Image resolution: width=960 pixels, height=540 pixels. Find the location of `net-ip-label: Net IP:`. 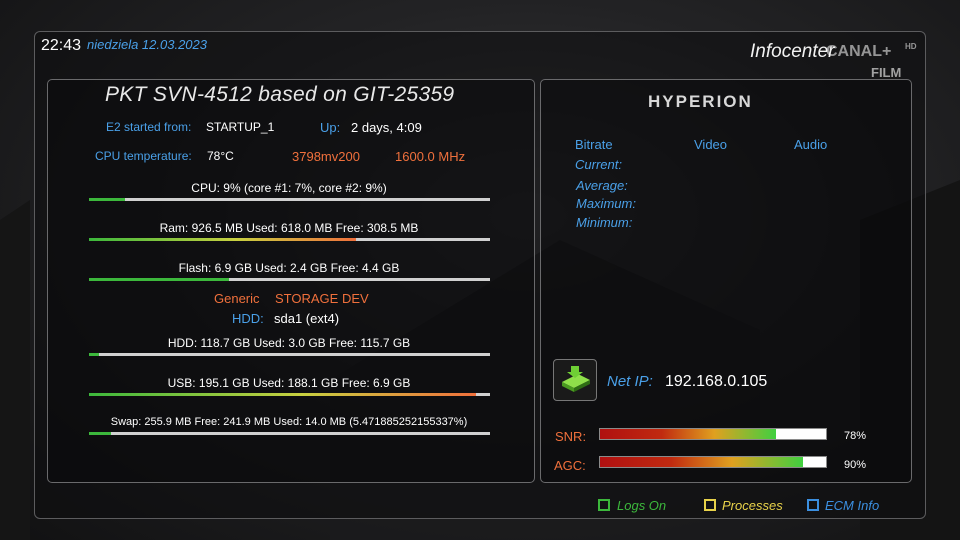

net-ip-label: Net IP: is located at coordinates (630, 381).